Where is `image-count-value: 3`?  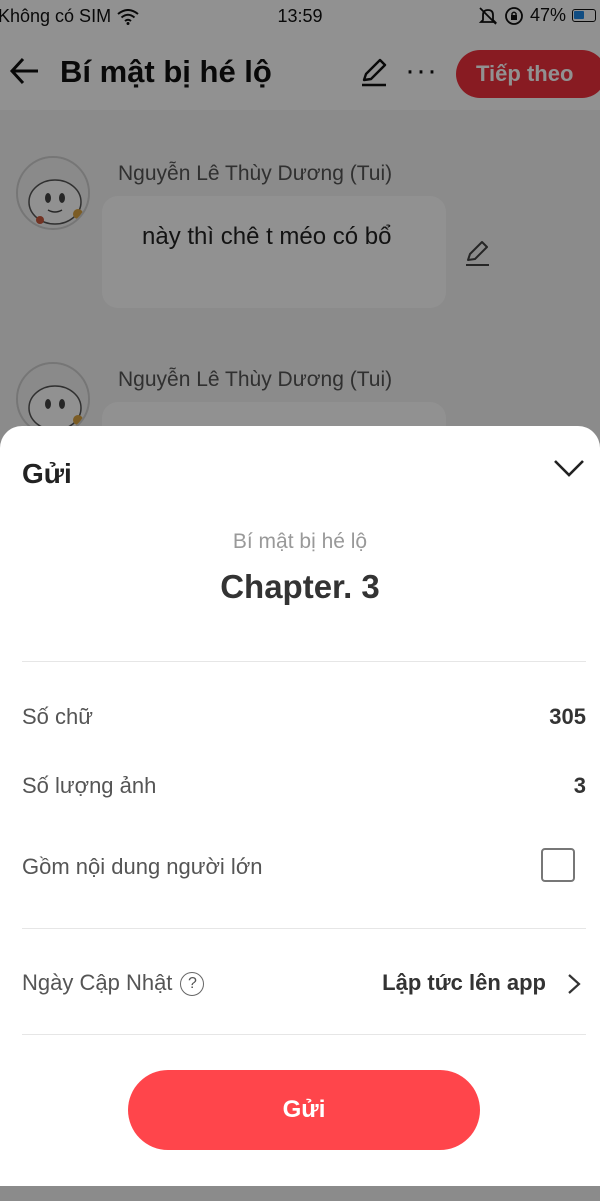 image-count-value: 3 is located at coordinates (579, 785).